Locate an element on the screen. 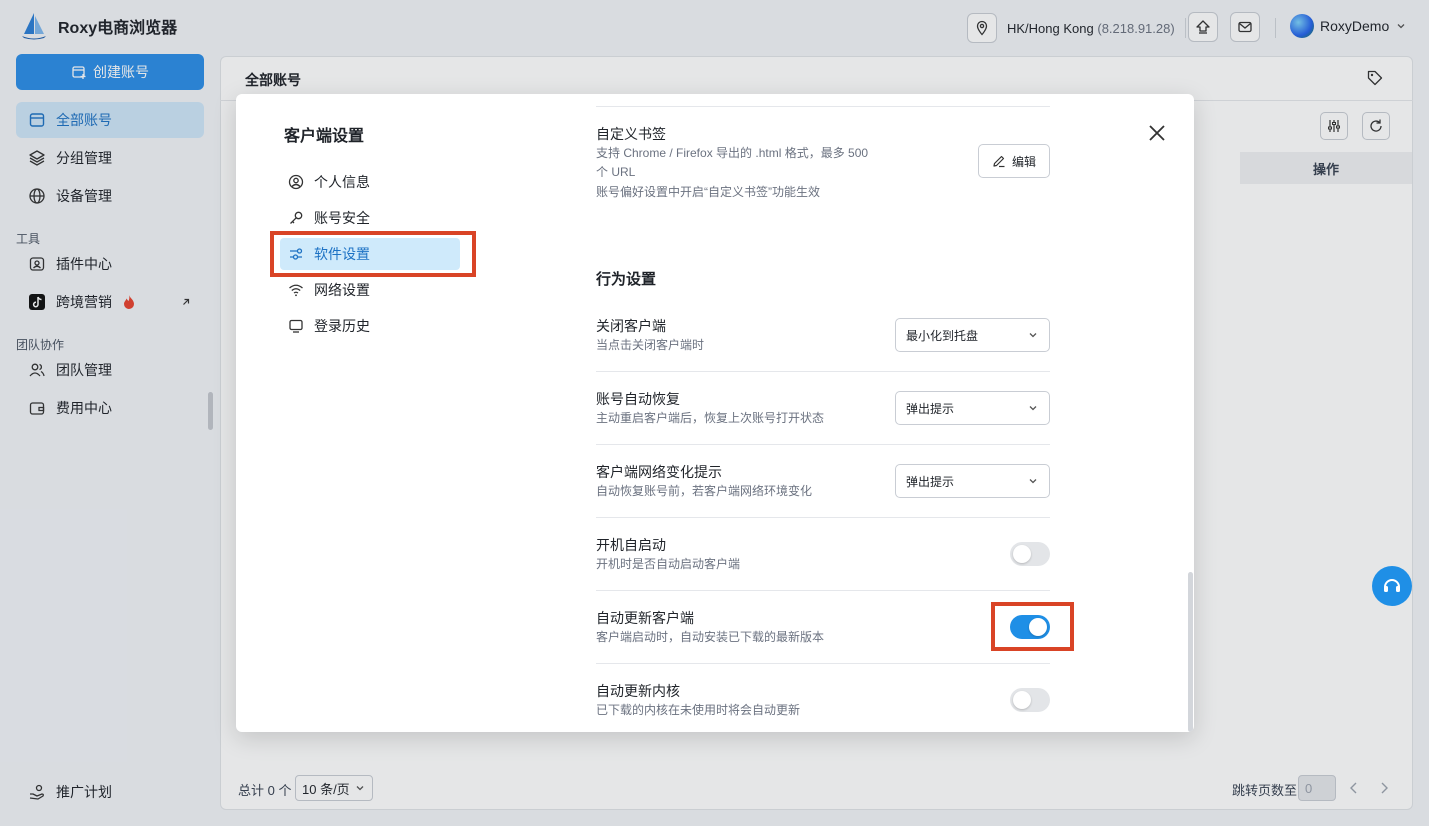 This screenshot has height=826, width=1429. autostart-title: 开机自启动 is located at coordinates (631, 545).